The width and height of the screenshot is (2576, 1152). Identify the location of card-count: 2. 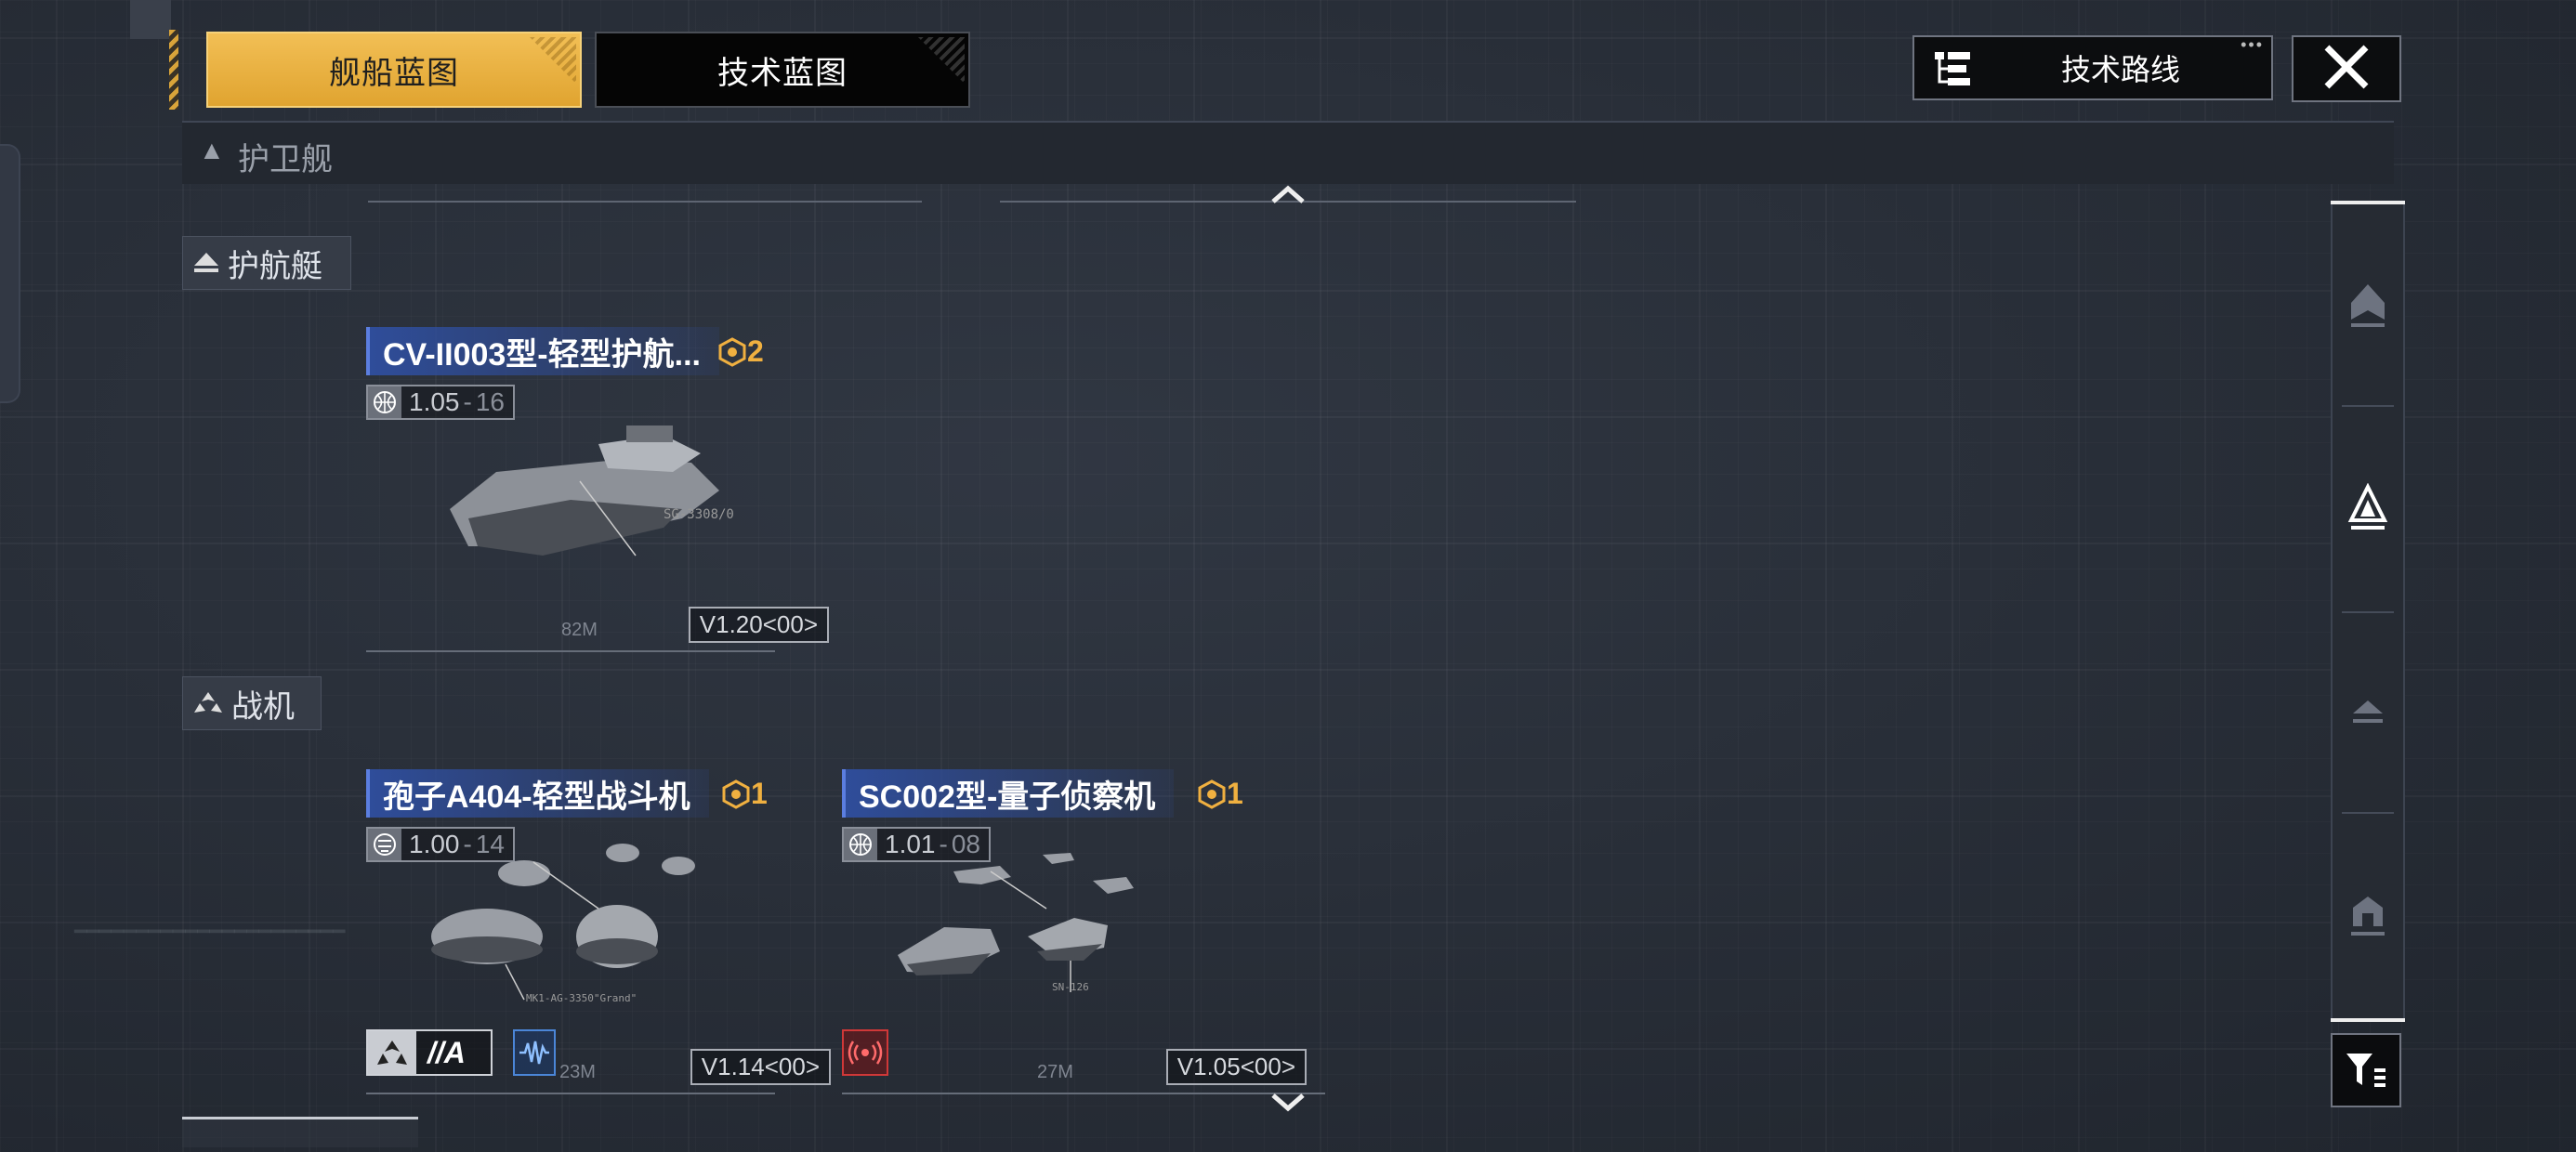
(740, 351).